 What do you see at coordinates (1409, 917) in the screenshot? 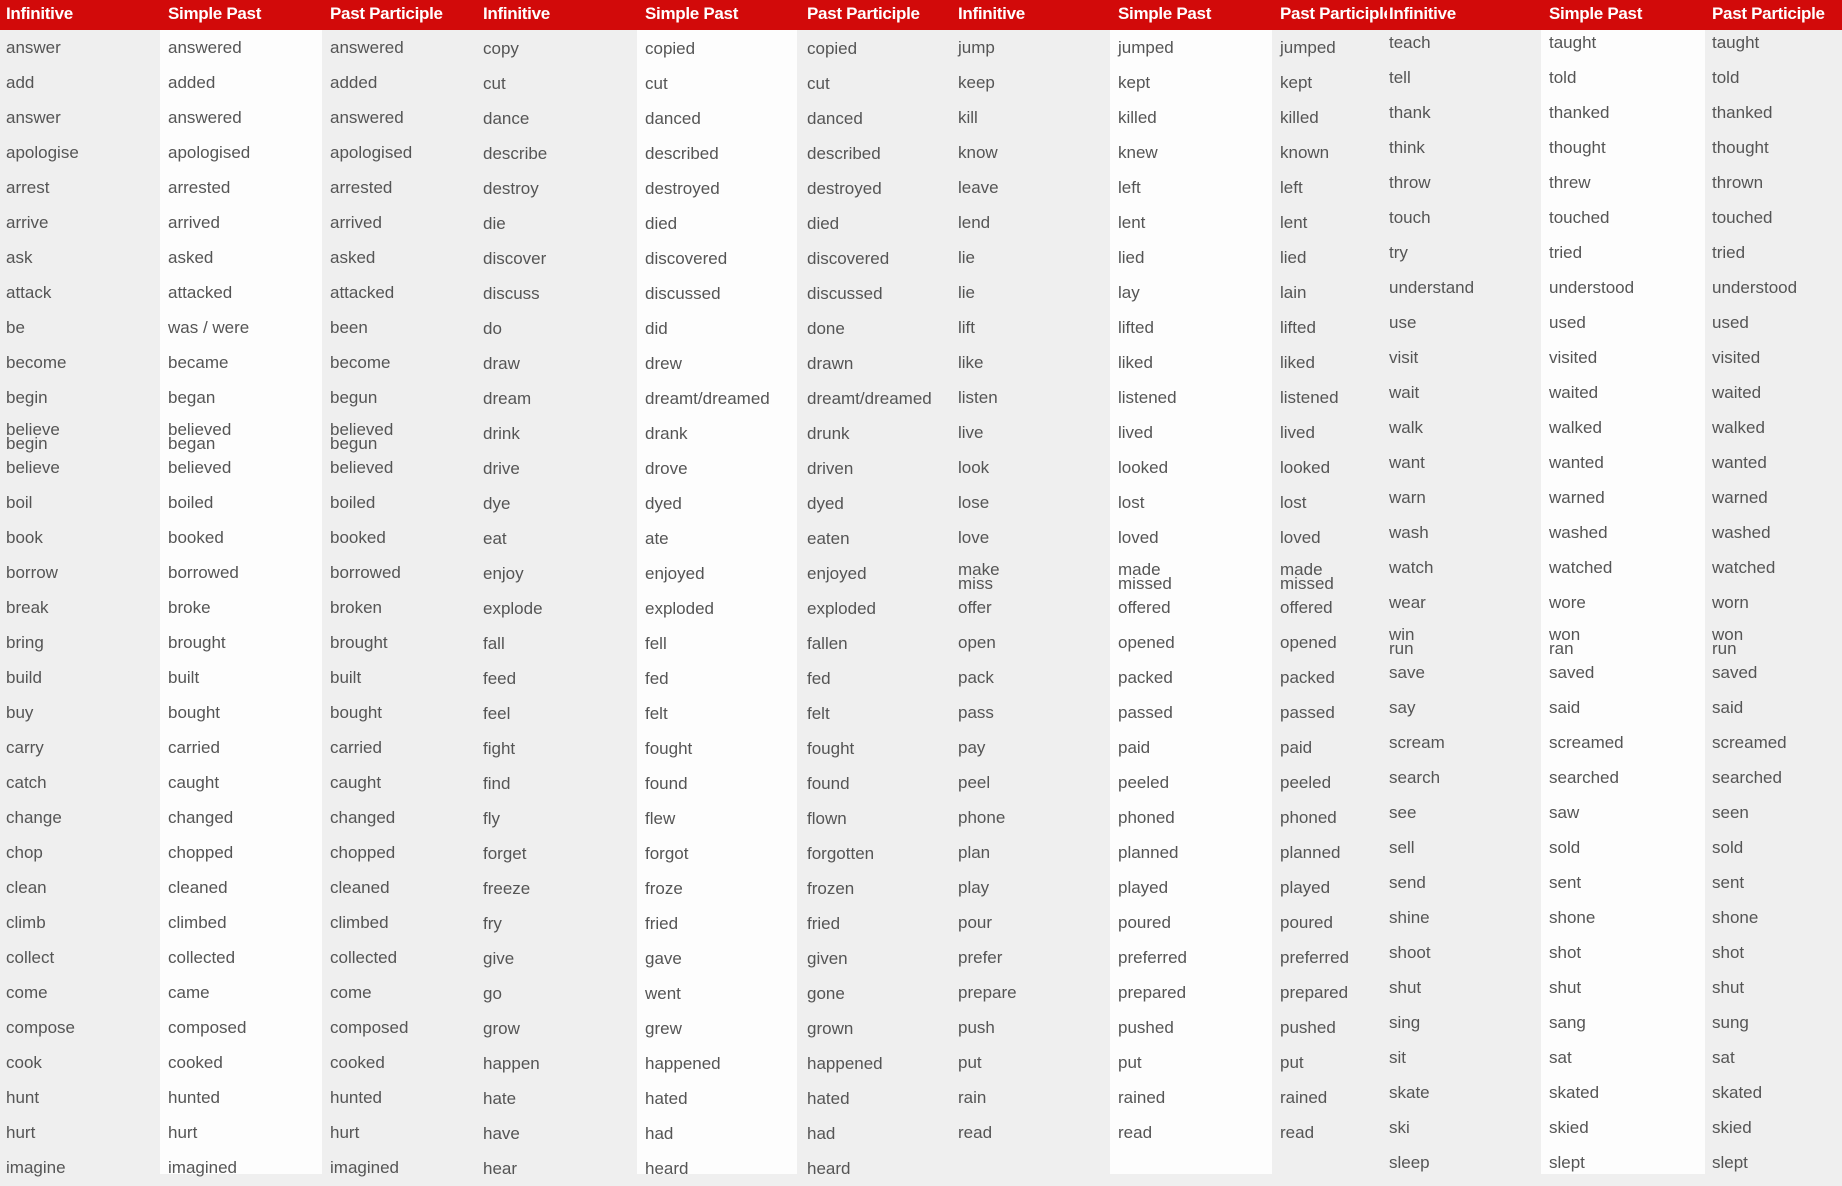
I see `infinitive-cell: shine` at bounding box center [1409, 917].